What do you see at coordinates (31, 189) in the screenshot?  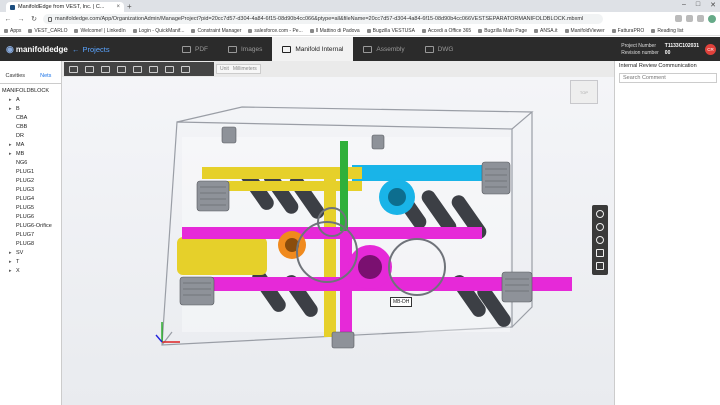 I see `tree-node: PLUG3` at bounding box center [31, 189].